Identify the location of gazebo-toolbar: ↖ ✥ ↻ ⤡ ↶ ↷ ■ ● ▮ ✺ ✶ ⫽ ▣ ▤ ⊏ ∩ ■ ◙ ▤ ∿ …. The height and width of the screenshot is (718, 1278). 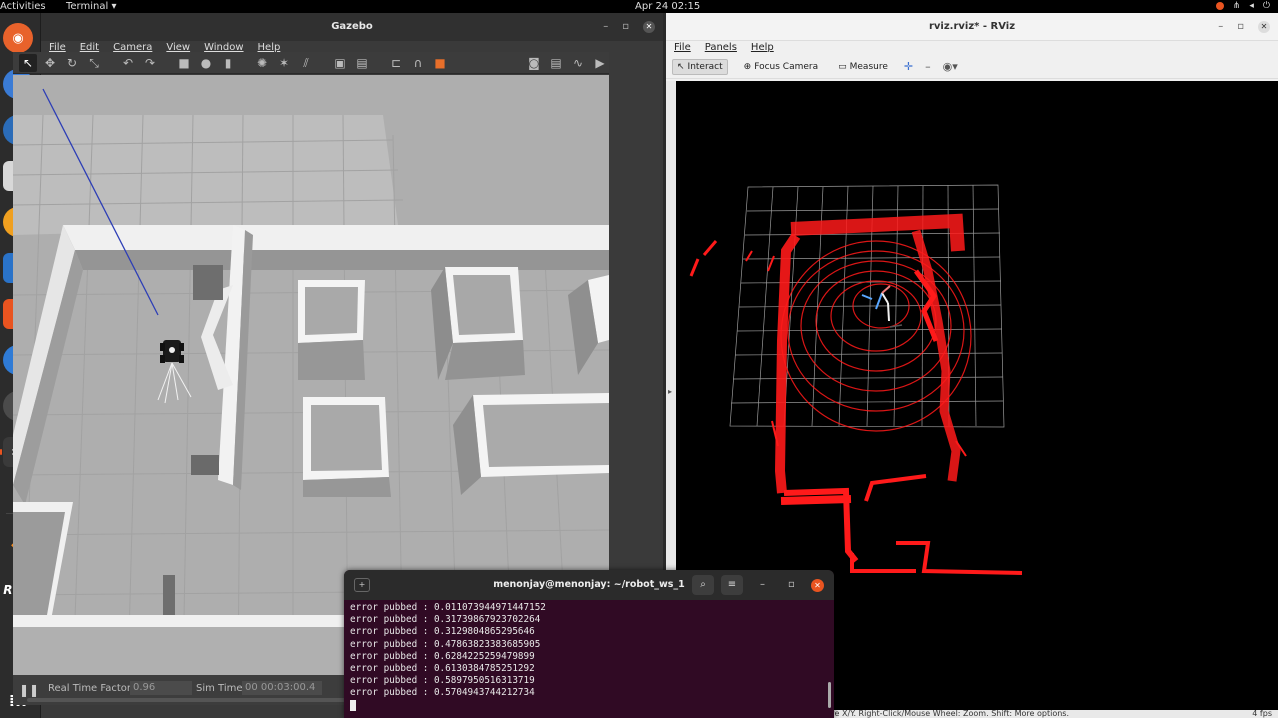
(311, 63).